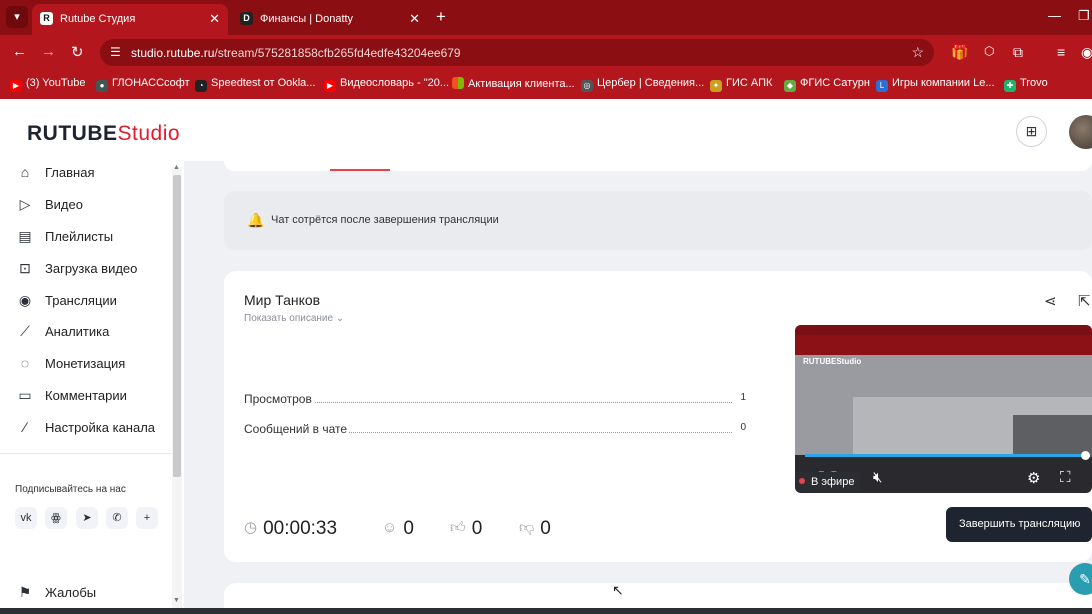  Describe the element at coordinates (385, 220) in the screenshot. I see `notice-text: Чат сотрётся после завершения трансляции` at that location.